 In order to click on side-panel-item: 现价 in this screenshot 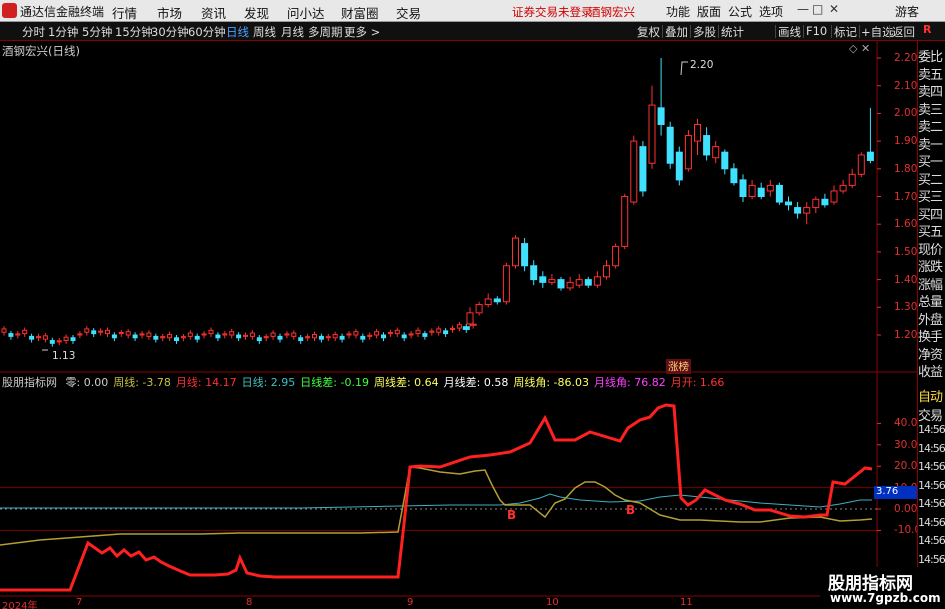, I will do `click(930, 248)`.